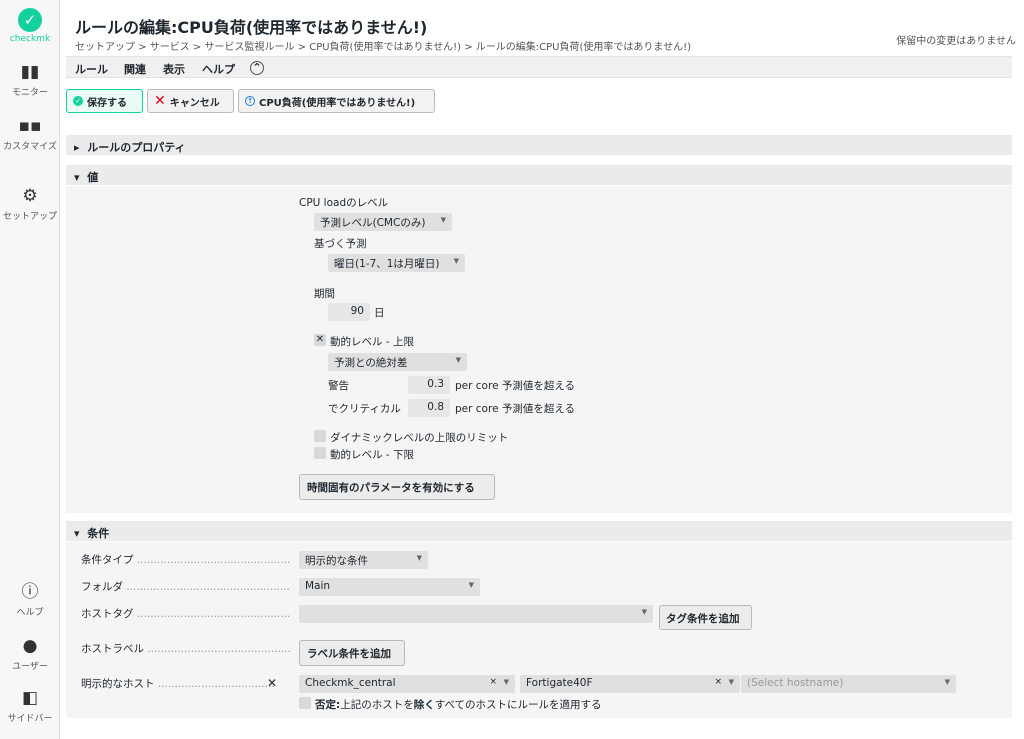  I want to click on folder-label: フォルダ, so click(186, 586).